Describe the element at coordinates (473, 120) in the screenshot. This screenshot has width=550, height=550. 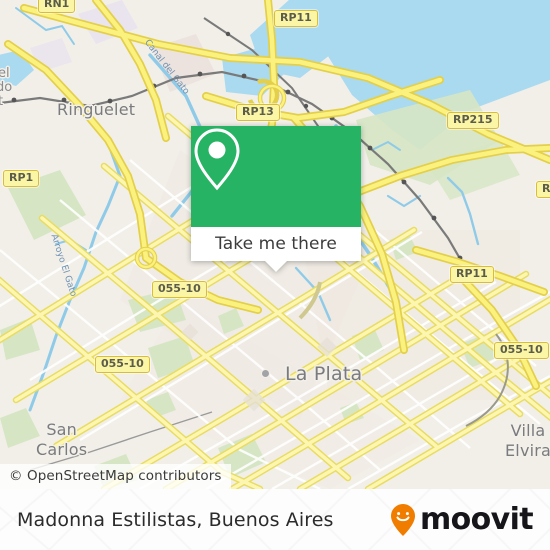
I see `road-shield-rp215: RP215` at that location.